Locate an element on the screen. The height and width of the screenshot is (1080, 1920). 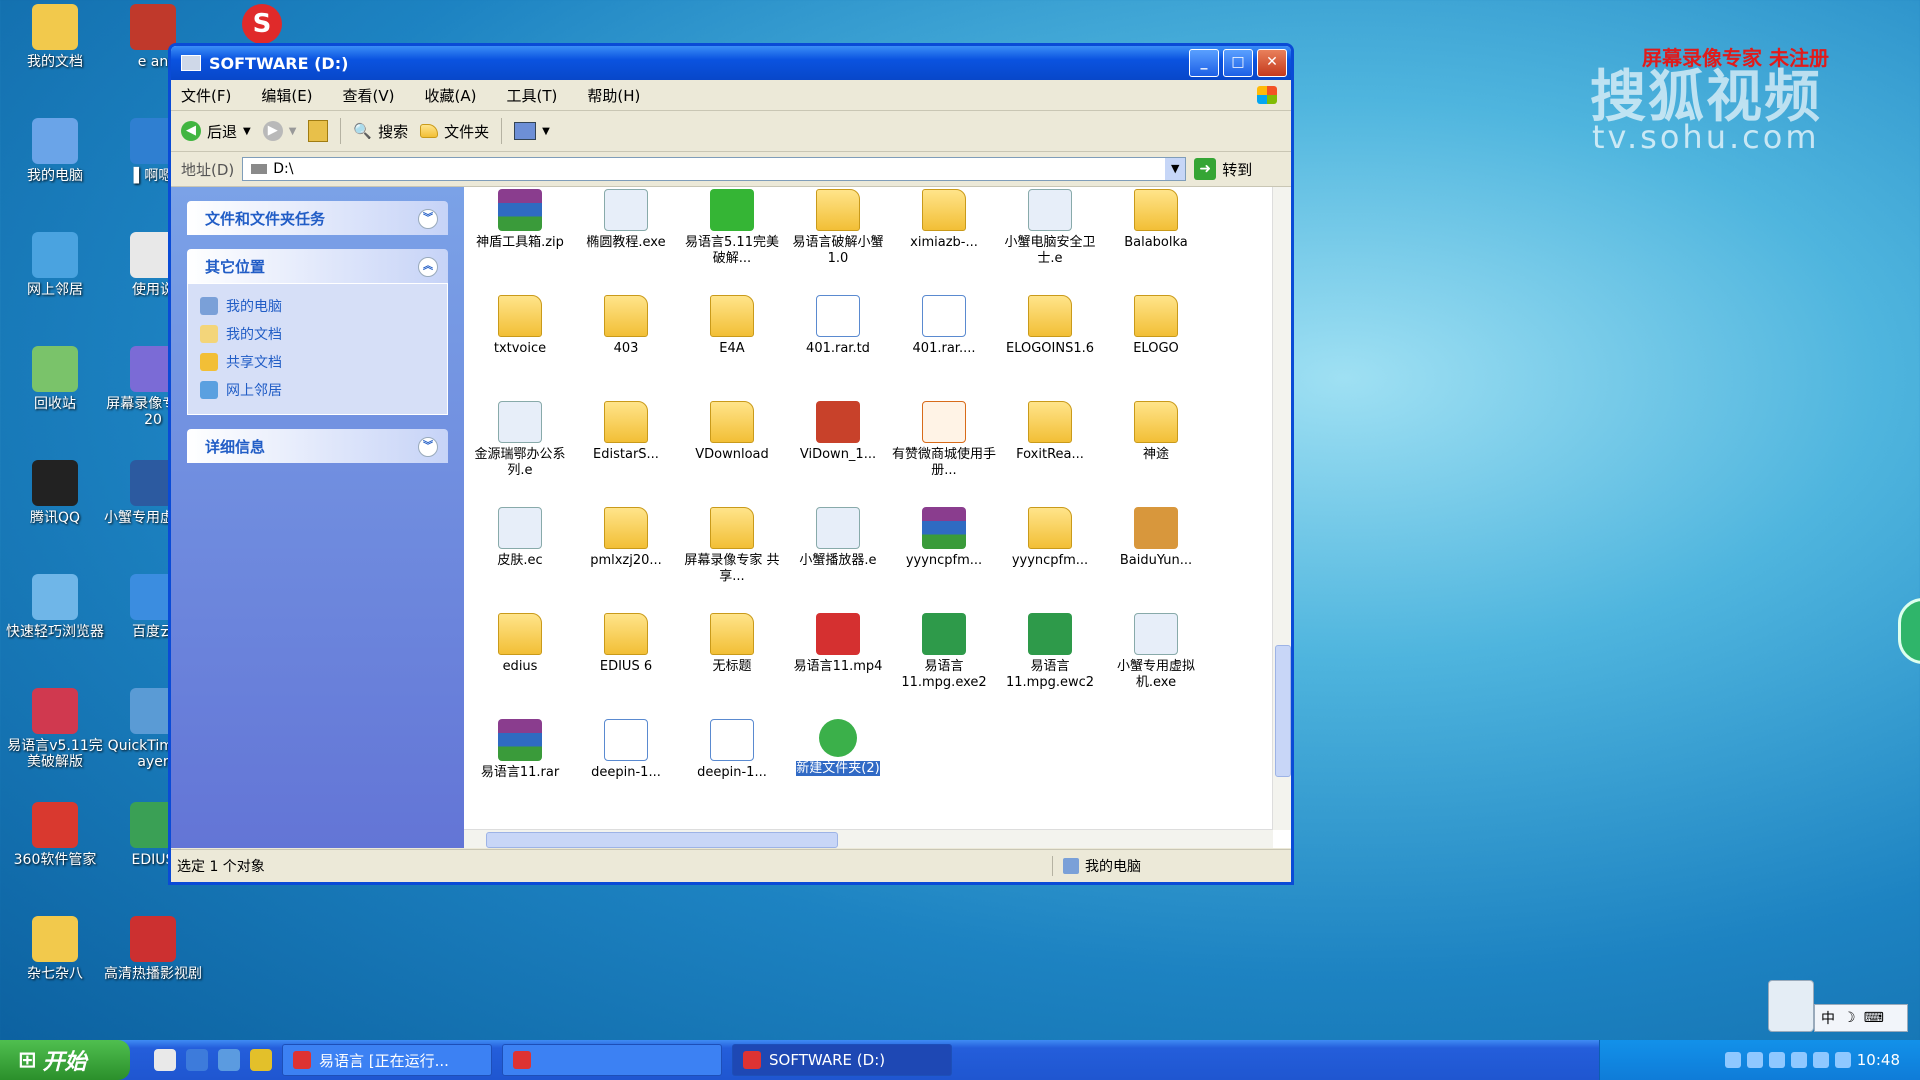
place-network: 网上邻居 is located at coordinates (317, 390).